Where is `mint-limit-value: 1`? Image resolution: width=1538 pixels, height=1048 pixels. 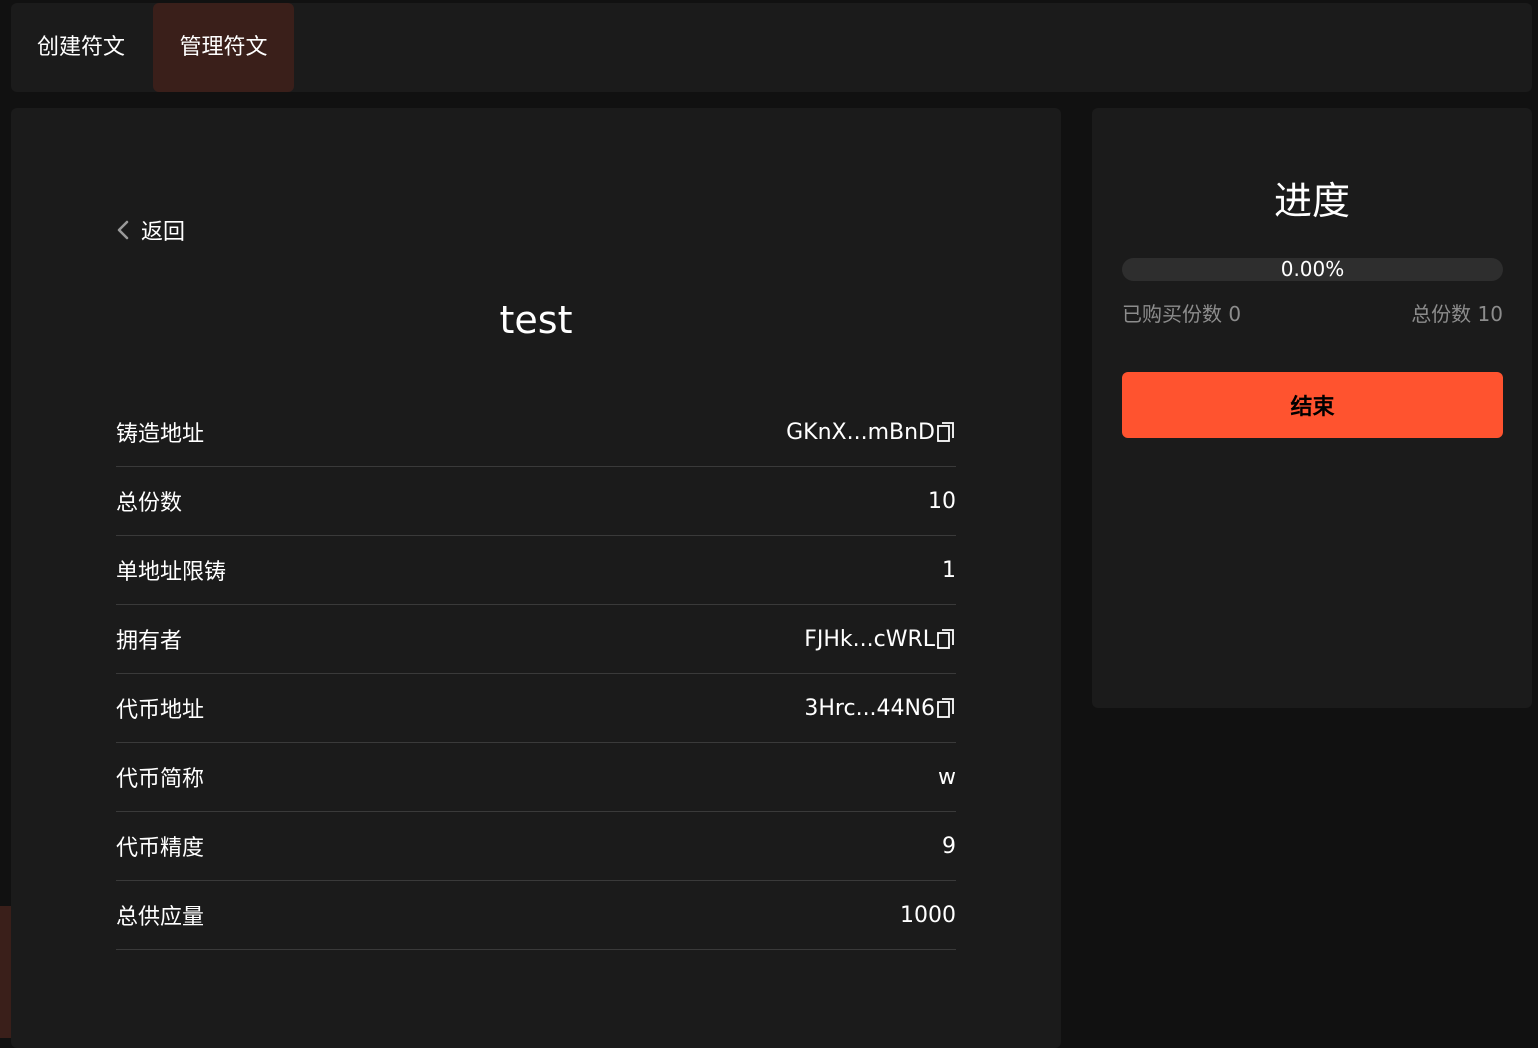 mint-limit-value: 1 is located at coordinates (949, 570).